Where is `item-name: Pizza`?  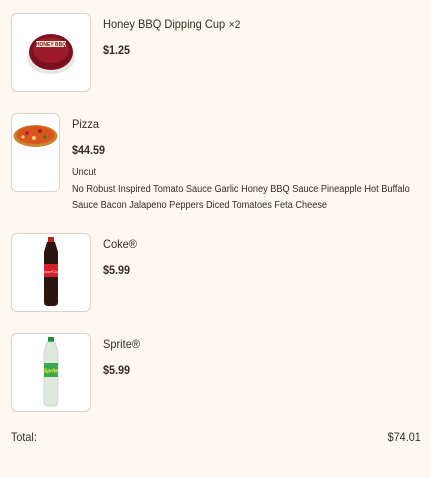 item-name: Pizza is located at coordinates (85, 124).